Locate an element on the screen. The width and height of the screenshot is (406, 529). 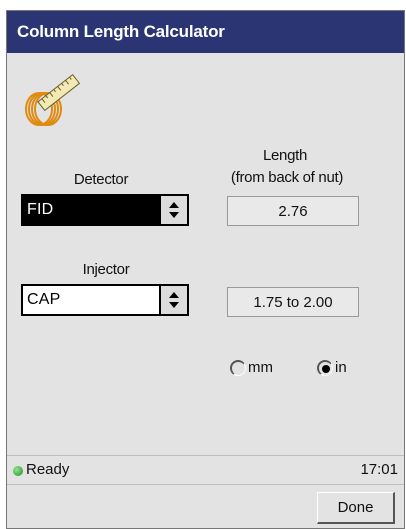
detector-select: FID is located at coordinates (105, 210).